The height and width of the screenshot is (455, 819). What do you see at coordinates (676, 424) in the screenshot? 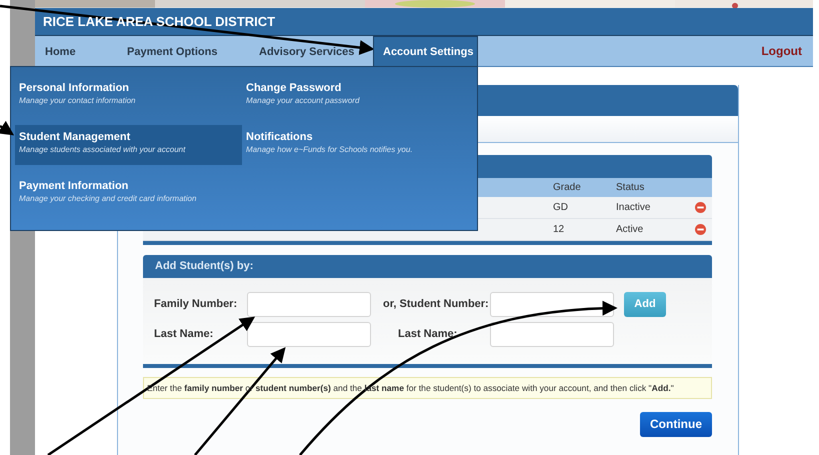
I see `continue-button: Continue` at bounding box center [676, 424].